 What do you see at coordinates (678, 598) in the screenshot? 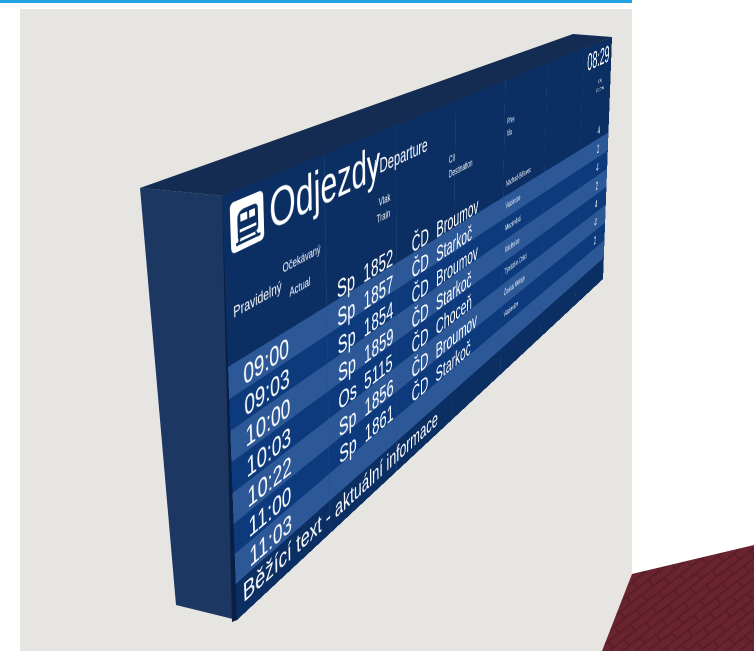
I see `brick-floor` at bounding box center [678, 598].